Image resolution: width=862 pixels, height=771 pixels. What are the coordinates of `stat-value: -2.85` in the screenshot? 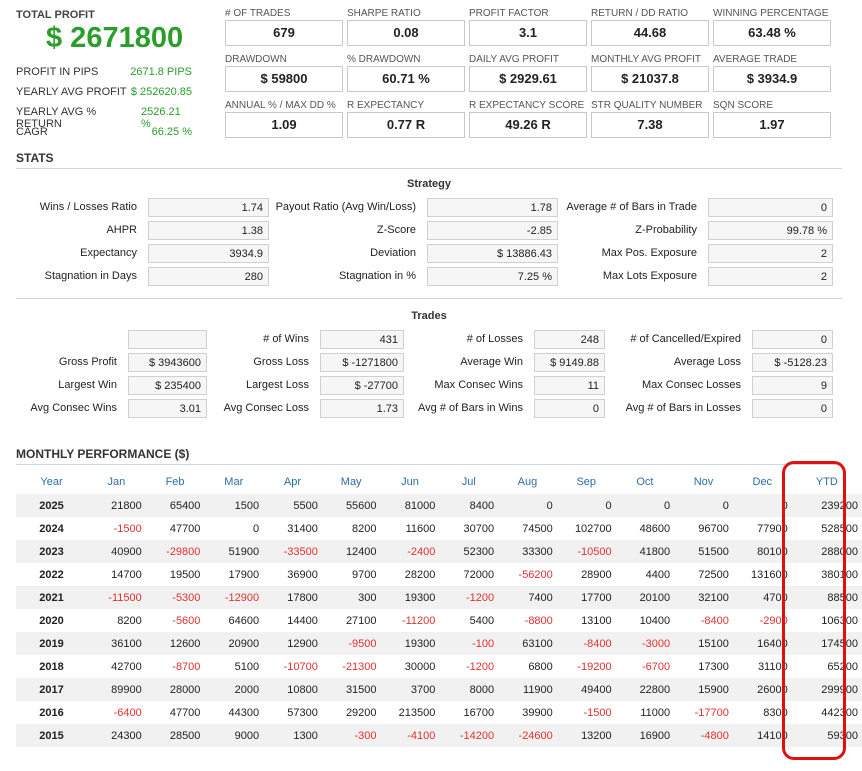 It's located at (492, 230).